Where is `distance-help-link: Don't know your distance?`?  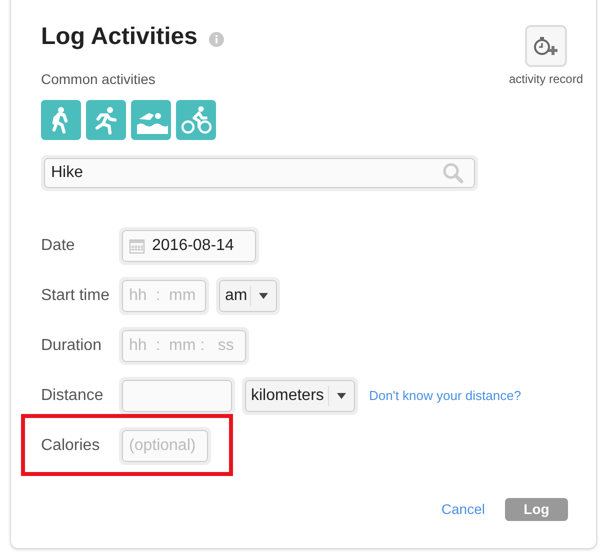
distance-help-link: Don't know your distance? is located at coordinates (445, 396).